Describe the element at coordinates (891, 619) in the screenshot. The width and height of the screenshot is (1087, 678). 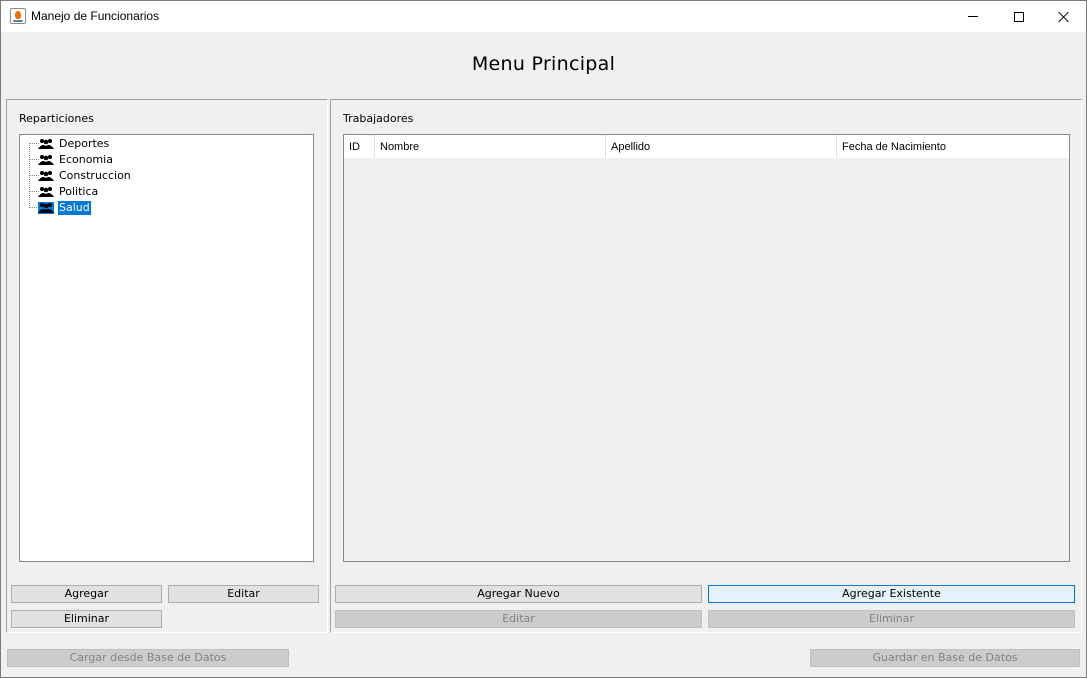
I see `eliminar-trabajador-button: Eliminar` at that location.